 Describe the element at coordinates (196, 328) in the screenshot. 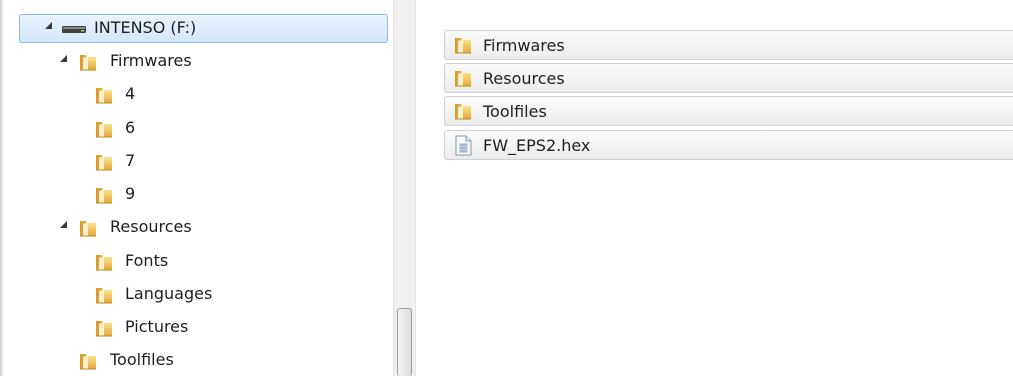

I see `tree-item-pictures: Pictures` at that location.